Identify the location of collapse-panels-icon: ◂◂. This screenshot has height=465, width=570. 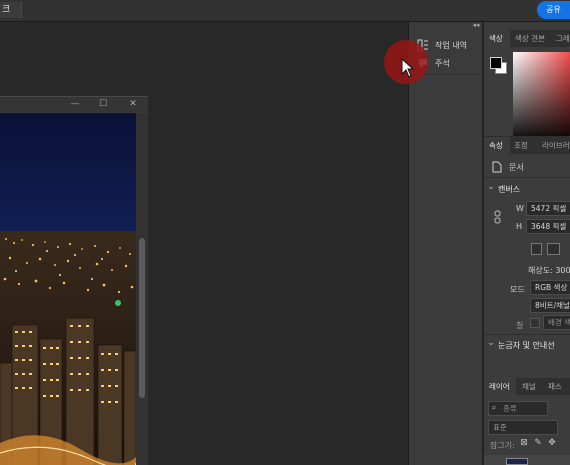
(476, 25).